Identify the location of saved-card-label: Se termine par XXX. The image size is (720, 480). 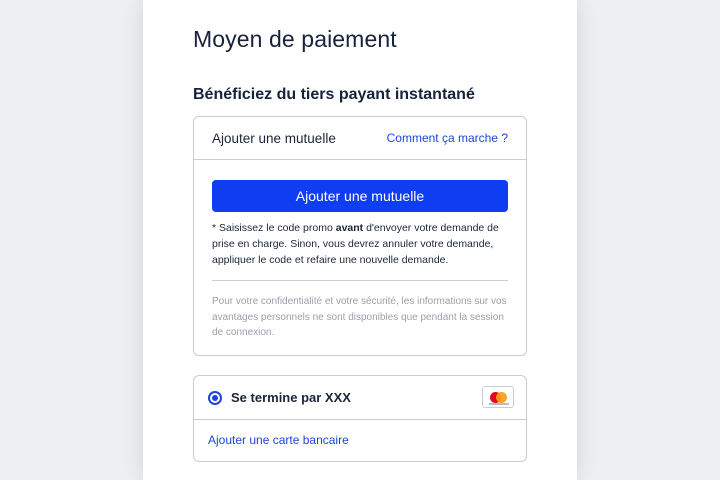
(291, 397).